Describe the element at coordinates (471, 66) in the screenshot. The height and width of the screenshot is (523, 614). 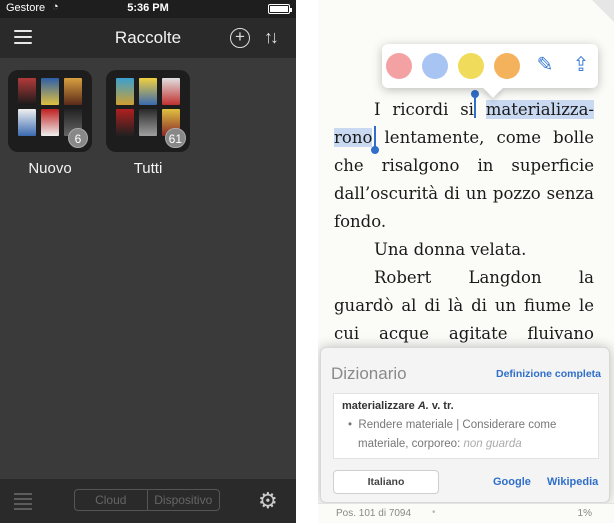
I see `highlight-color-yellow` at that location.